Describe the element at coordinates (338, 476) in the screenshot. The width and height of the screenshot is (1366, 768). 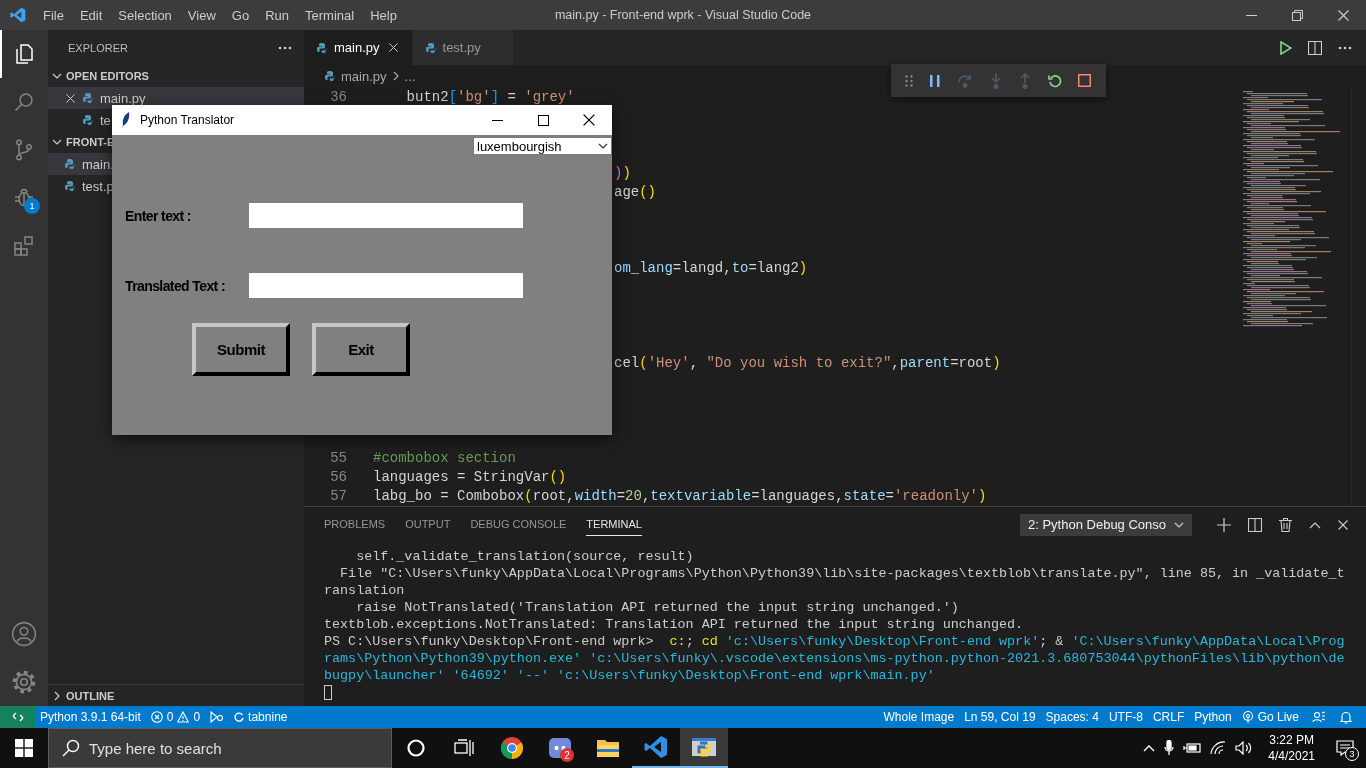
I see `line-number: 56` at that location.